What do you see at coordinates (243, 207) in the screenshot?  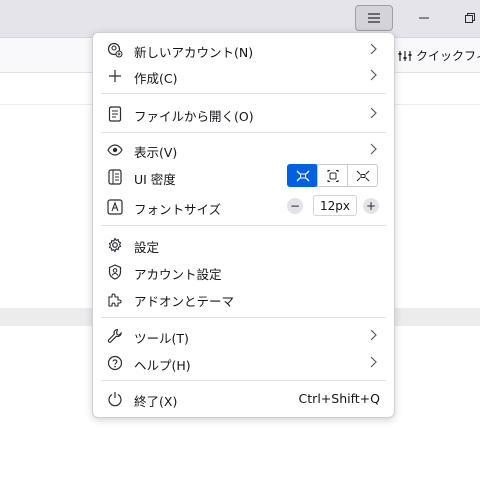 I see `menu-item-font-size: フォントサイズ − 12px +` at bounding box center [243, 207].